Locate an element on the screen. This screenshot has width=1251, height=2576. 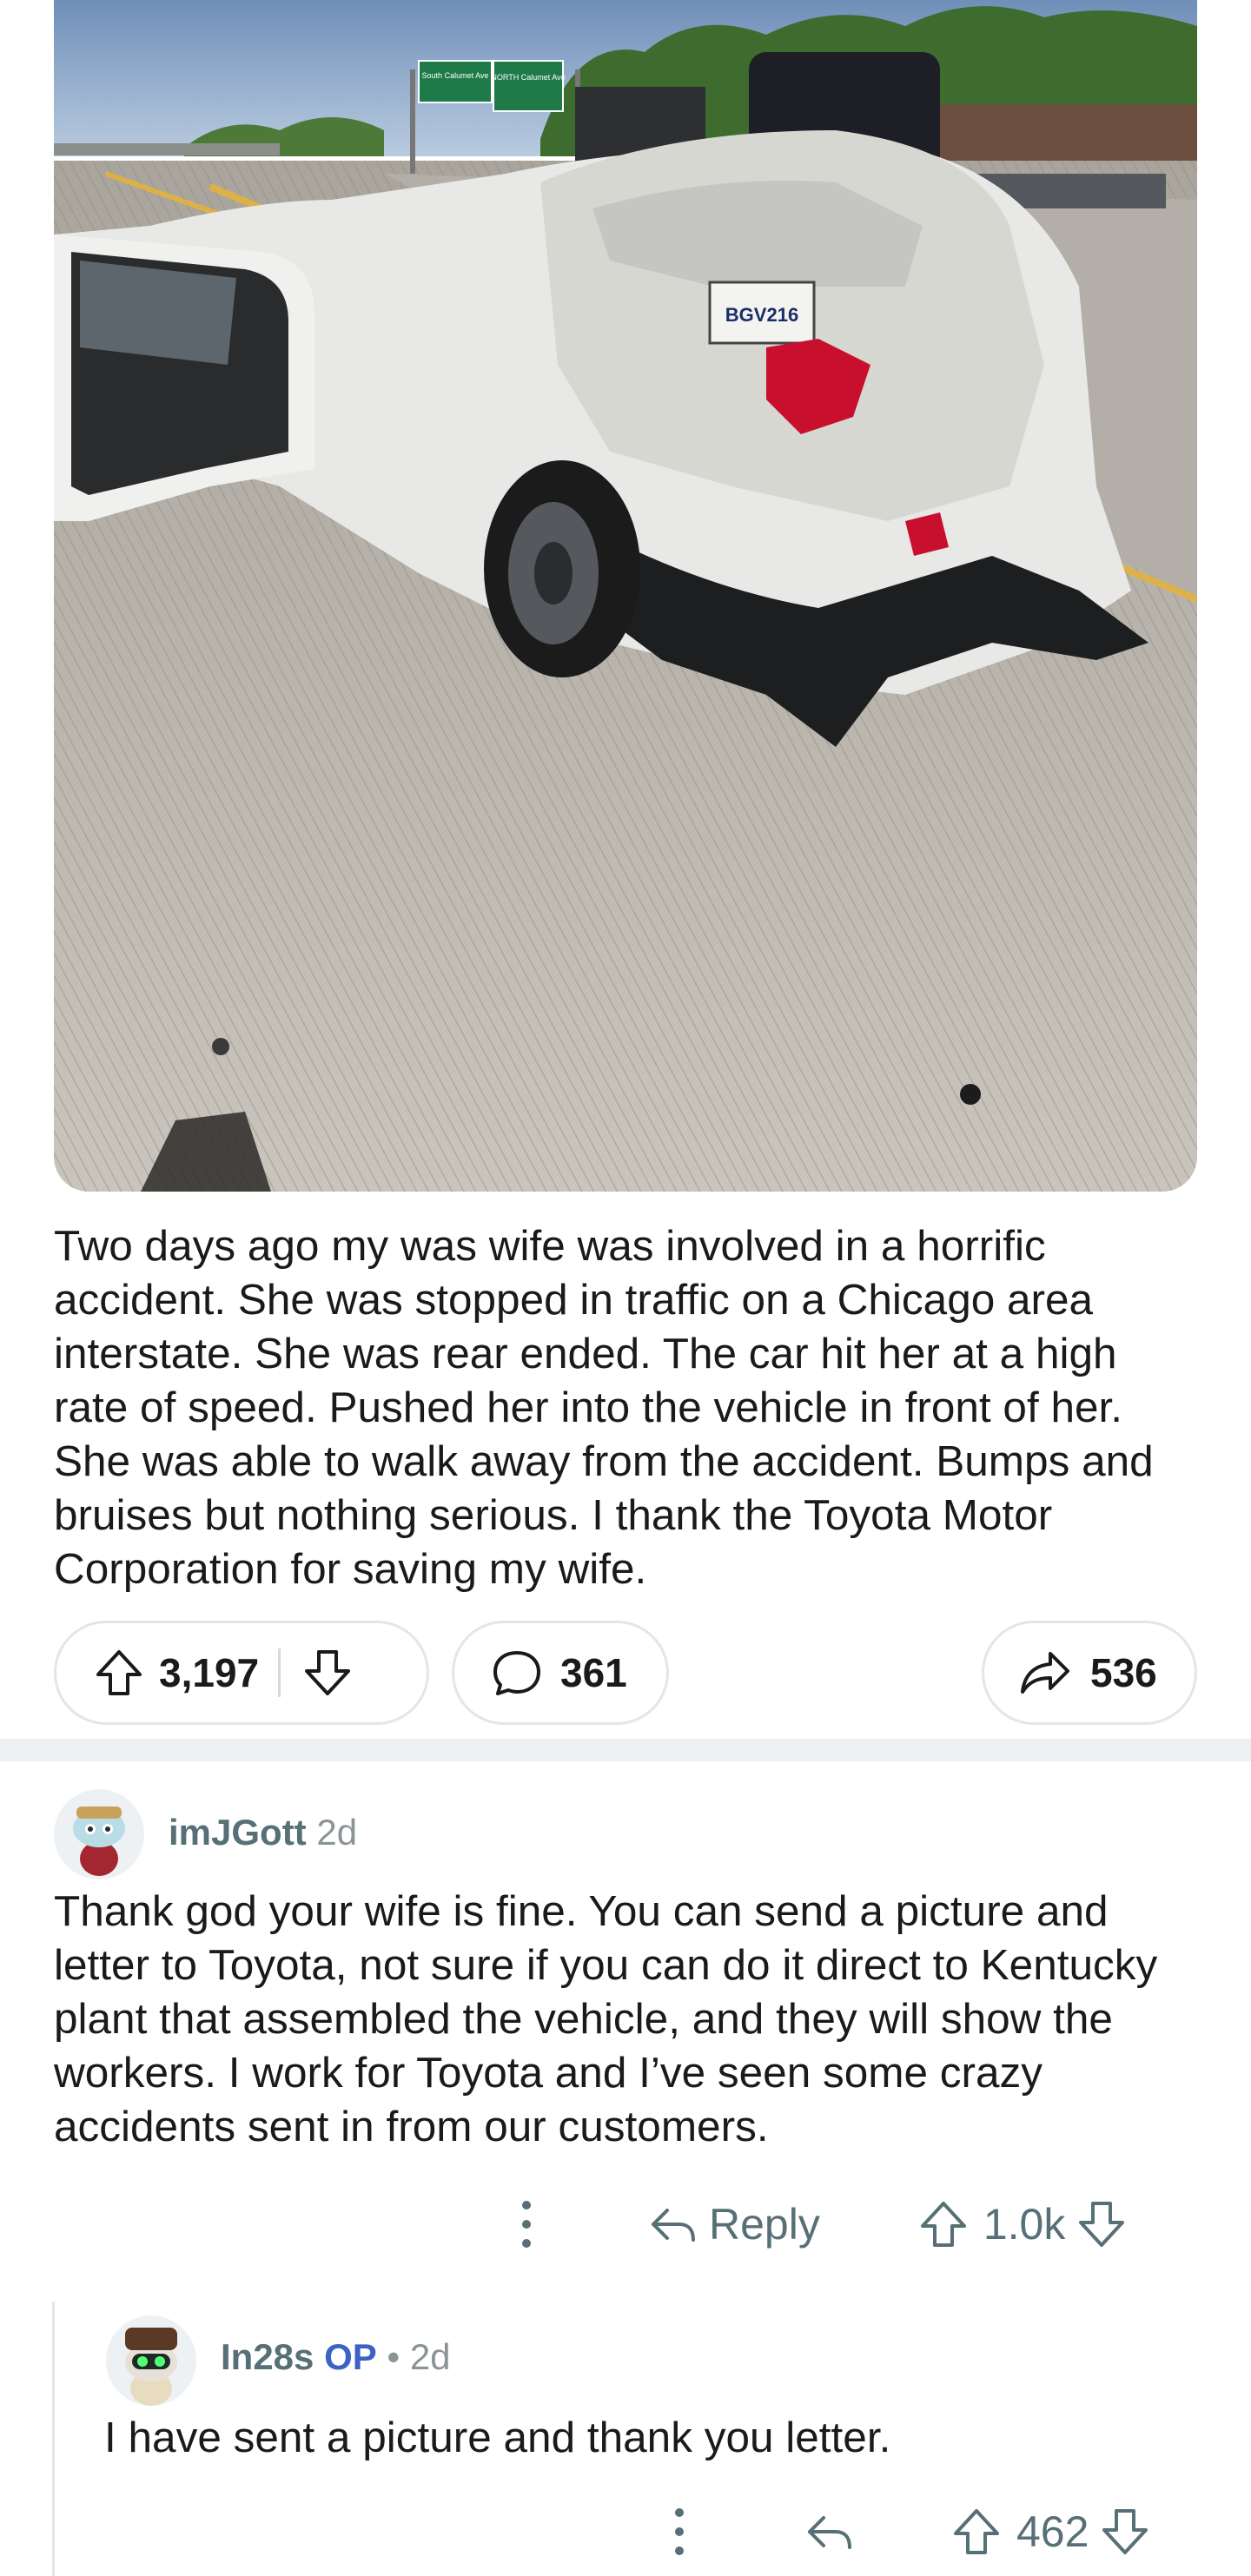
comment-actions: 462 is located at coordinates (931, 2531).